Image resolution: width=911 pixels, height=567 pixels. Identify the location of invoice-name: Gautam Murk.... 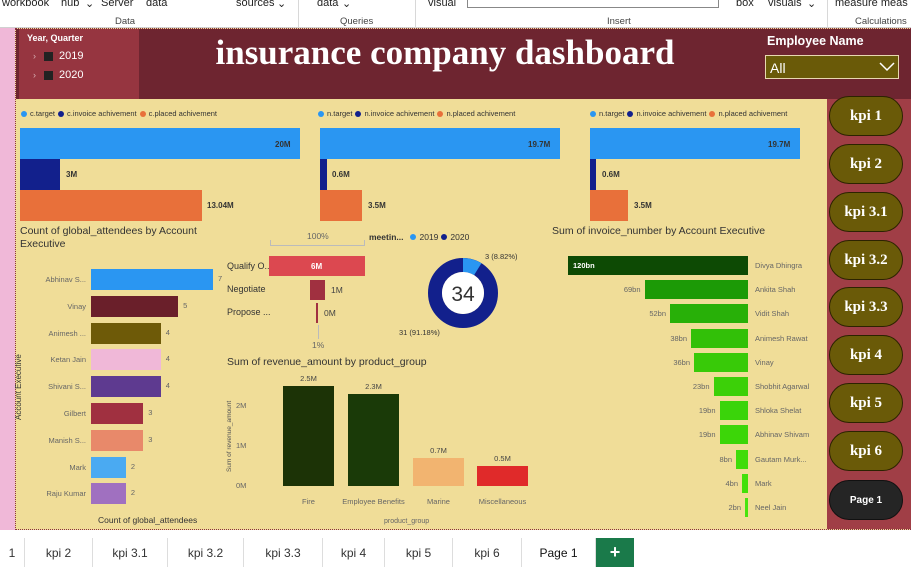
(781, 459).